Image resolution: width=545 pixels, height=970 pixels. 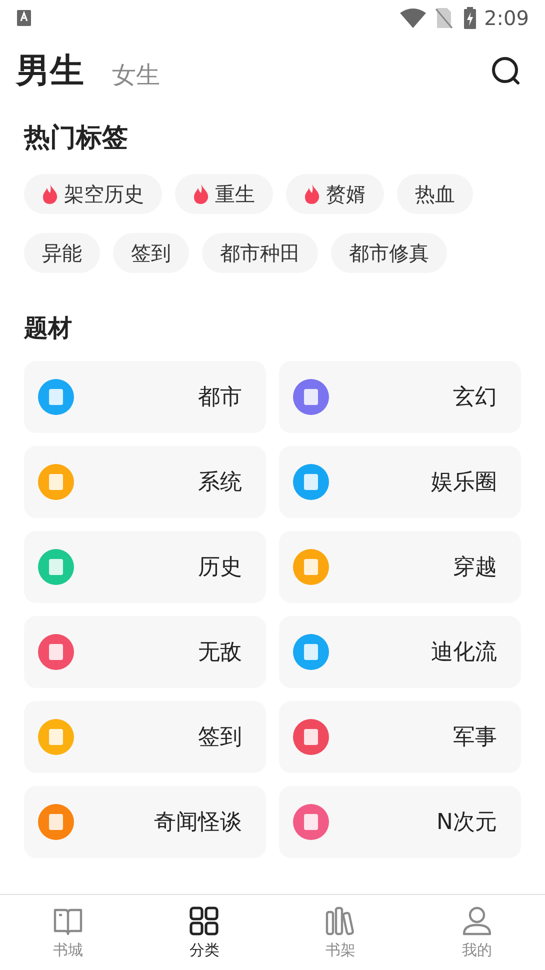 What do you see at coordinates (444, 18) in the screenshot?
I see `no-sim-icon` at bounding box center [444, 18].